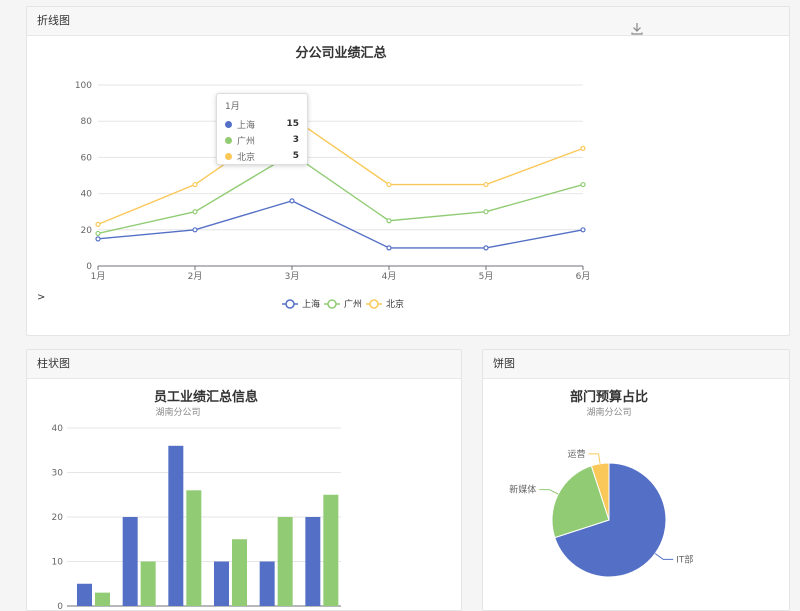  I want to click on pie-chart: 部门预算占比 湖南分公司 IT部 新媒体 运营, so click(601, 483).